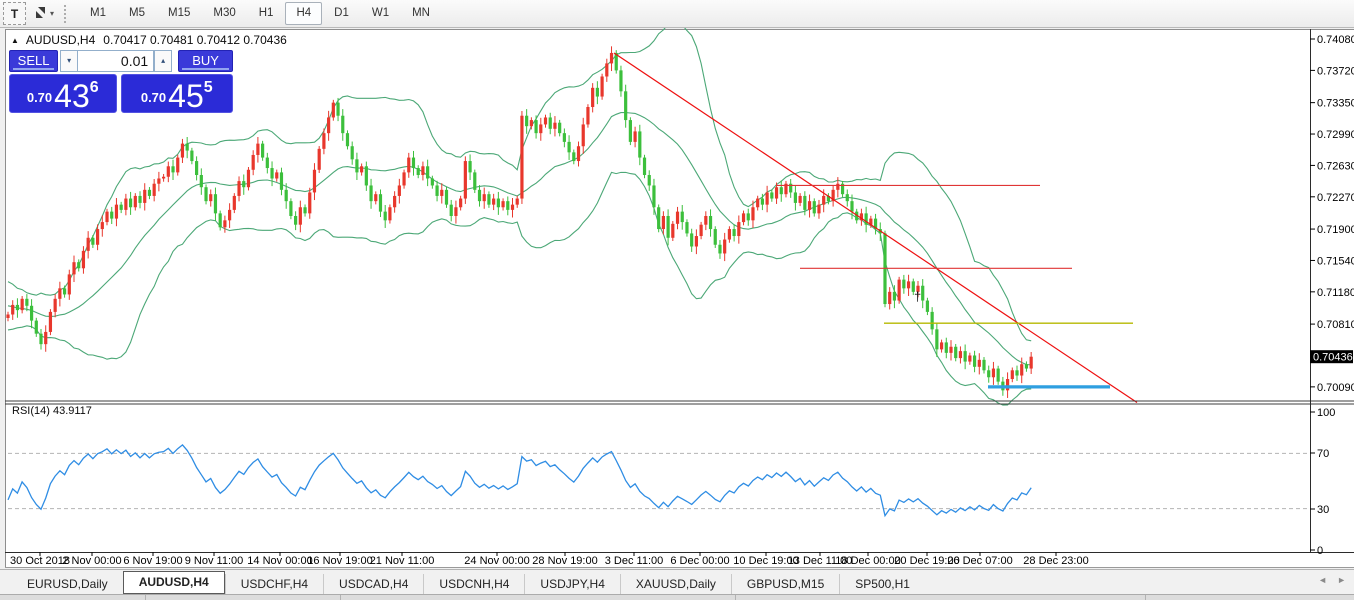  Describe the element at coordinates (784, 584) in the screenshot. I see `chart-tab-gbpusd-m15: GBPUSD,M15` at that location.